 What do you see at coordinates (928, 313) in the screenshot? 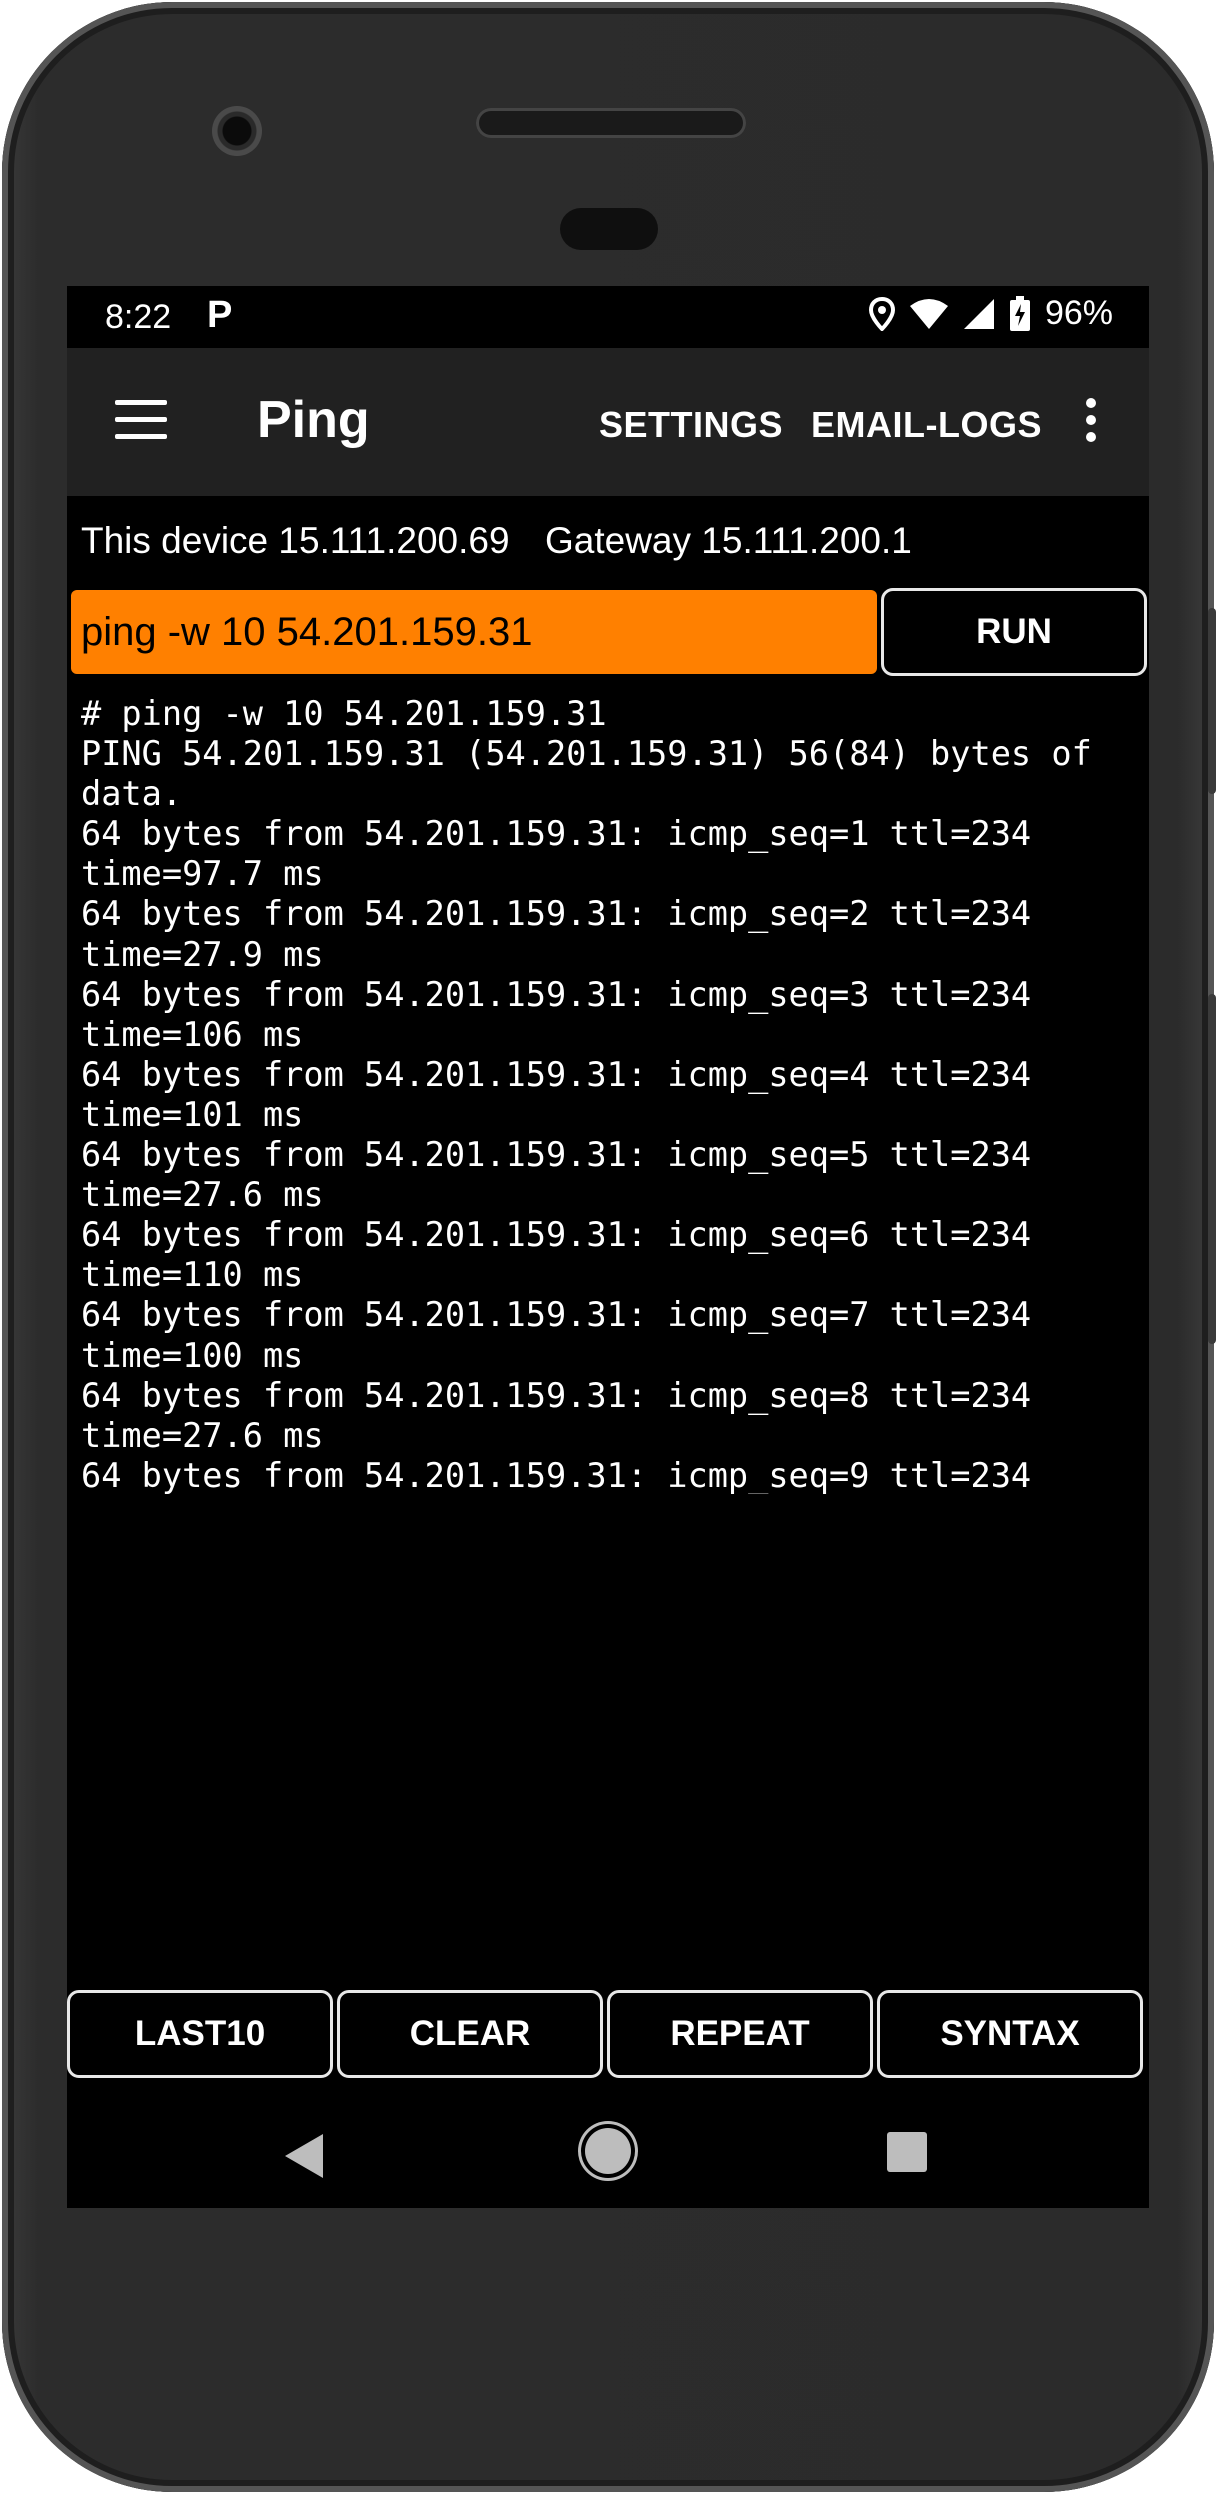
I see `wifi-icon` at bounding box center [928, 313].